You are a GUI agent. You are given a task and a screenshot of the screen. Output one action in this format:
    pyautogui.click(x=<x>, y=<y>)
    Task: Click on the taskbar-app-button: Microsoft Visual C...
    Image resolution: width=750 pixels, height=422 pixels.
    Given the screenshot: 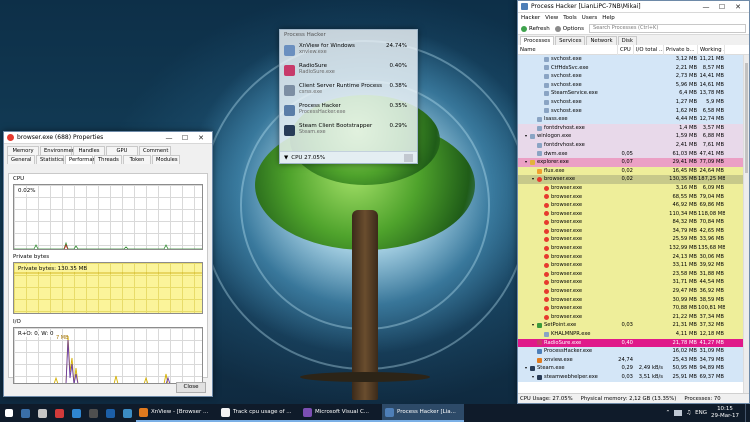 What is the action you would take?
    pyautogui.click(x=341, y=413)
    